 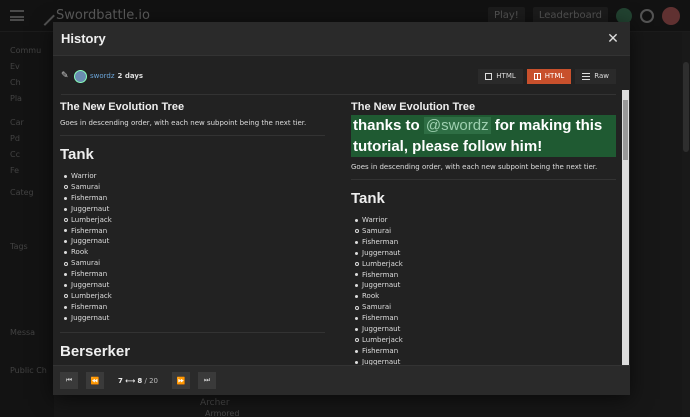 What do you see at coordinates (500, 76) in the screenshot?
I see `view-html-button: HTML` at bounding box center [500, 76].